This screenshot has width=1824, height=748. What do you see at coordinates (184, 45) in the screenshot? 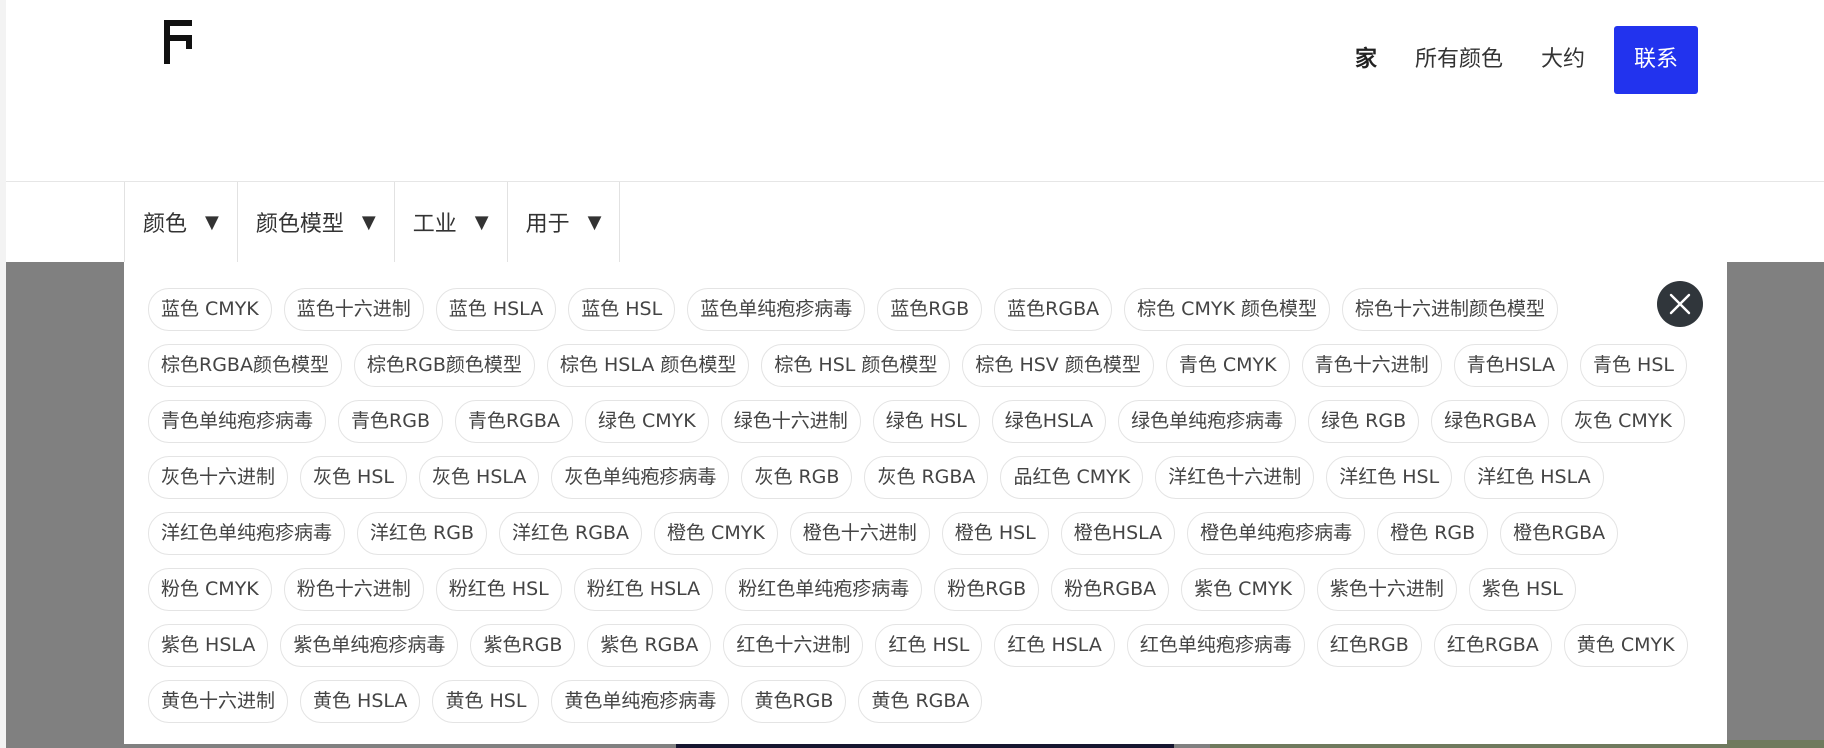
I see `site-logo` at bounding box center [184, 45].